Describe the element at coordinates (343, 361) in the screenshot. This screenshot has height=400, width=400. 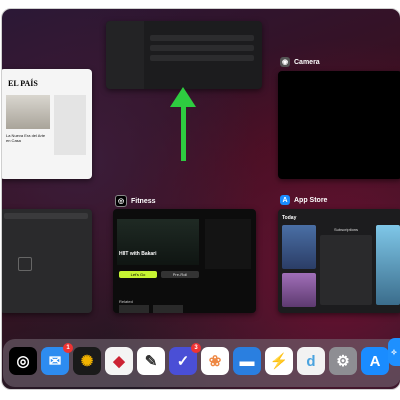
I see `settings-gear-icon: ⚙` at that location.